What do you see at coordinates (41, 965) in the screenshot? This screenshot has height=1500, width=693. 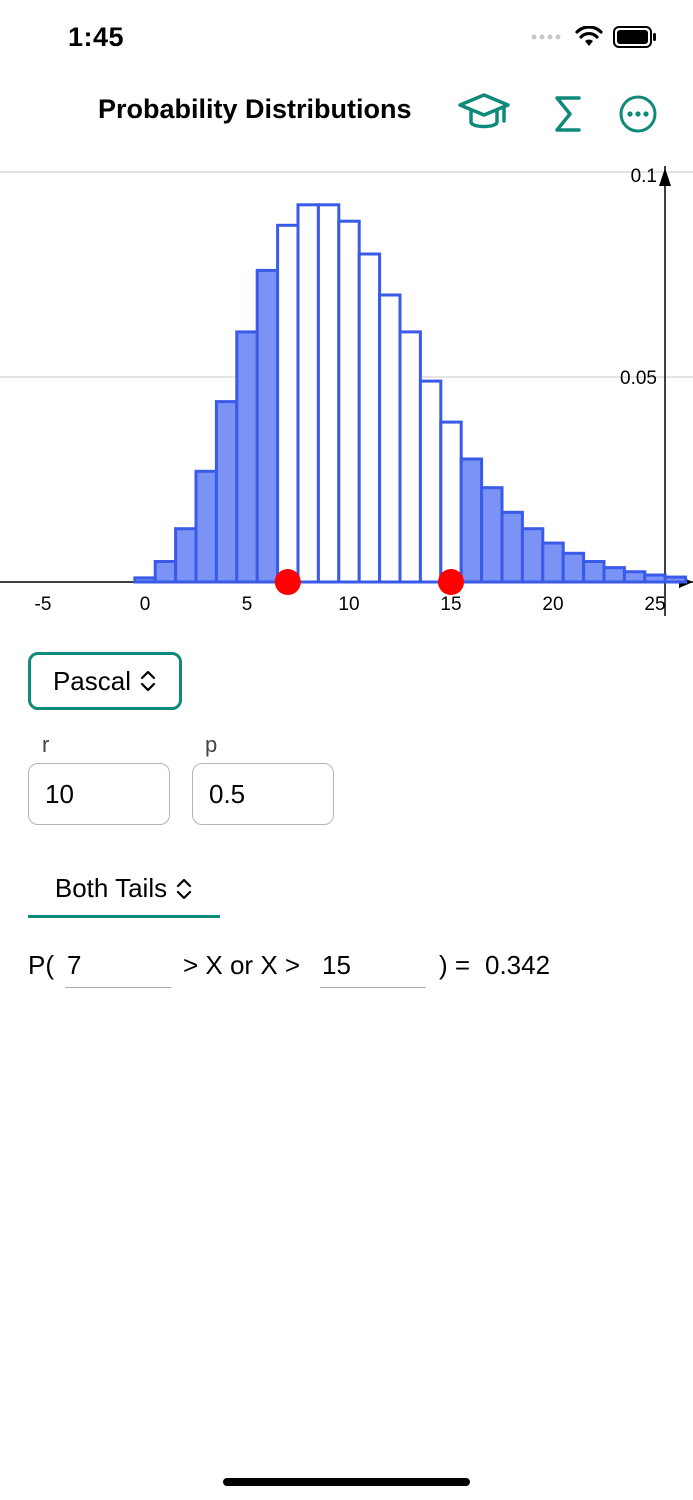 I see `prob-prefix: P(` at bounding box center [41, 965].